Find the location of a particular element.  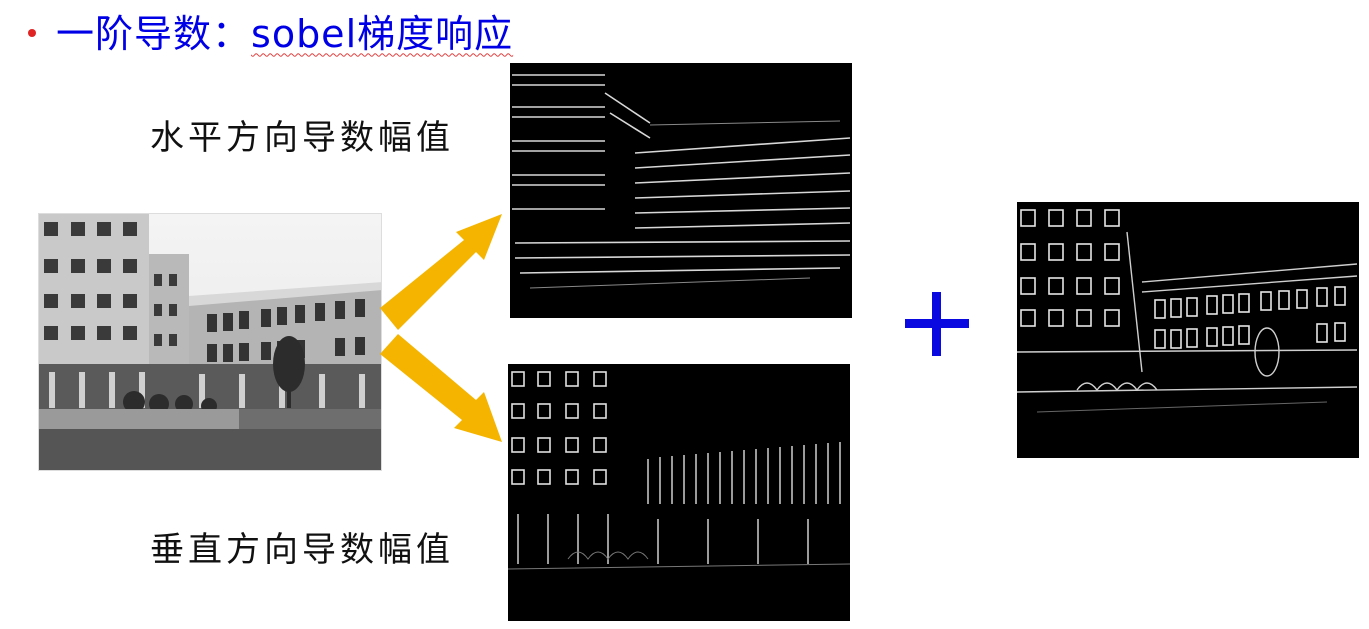

vertical-derivative-label: 垂直方向导数幅值 is located at coordinates (302, 550).